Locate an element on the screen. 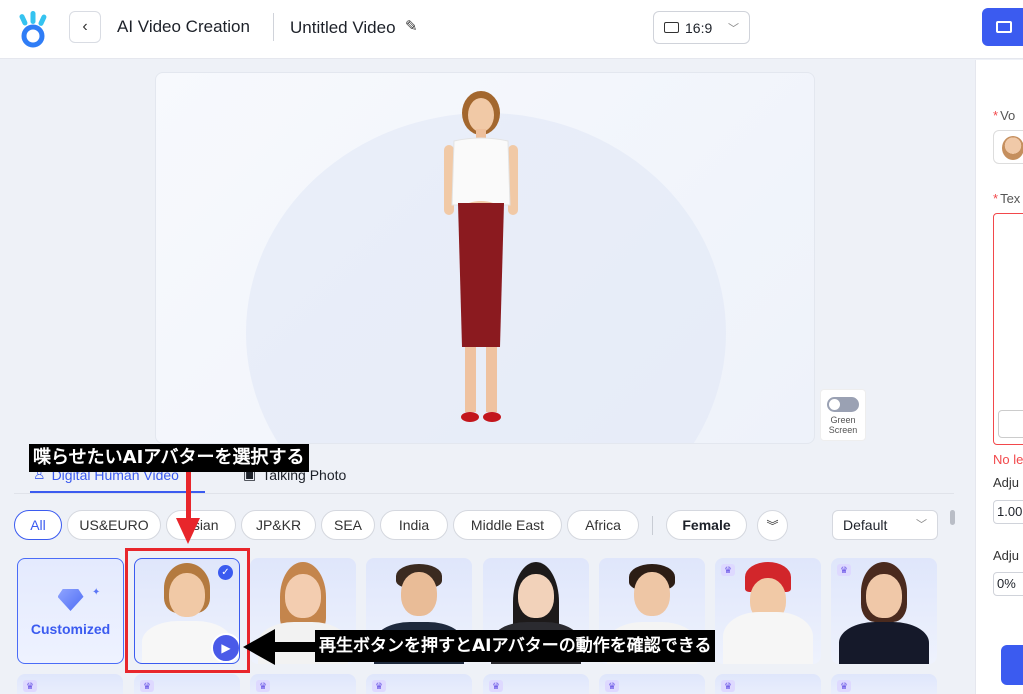 The image size is (1023, 694). annotation-select-avatar: 喋らせたいAIアバターを選択する is located at coordinates (169, 458).